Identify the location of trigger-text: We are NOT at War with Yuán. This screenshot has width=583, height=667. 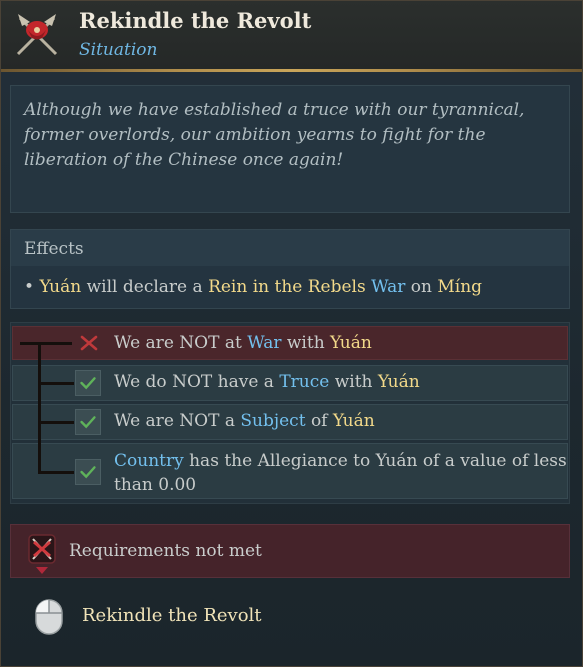
(243, 343).